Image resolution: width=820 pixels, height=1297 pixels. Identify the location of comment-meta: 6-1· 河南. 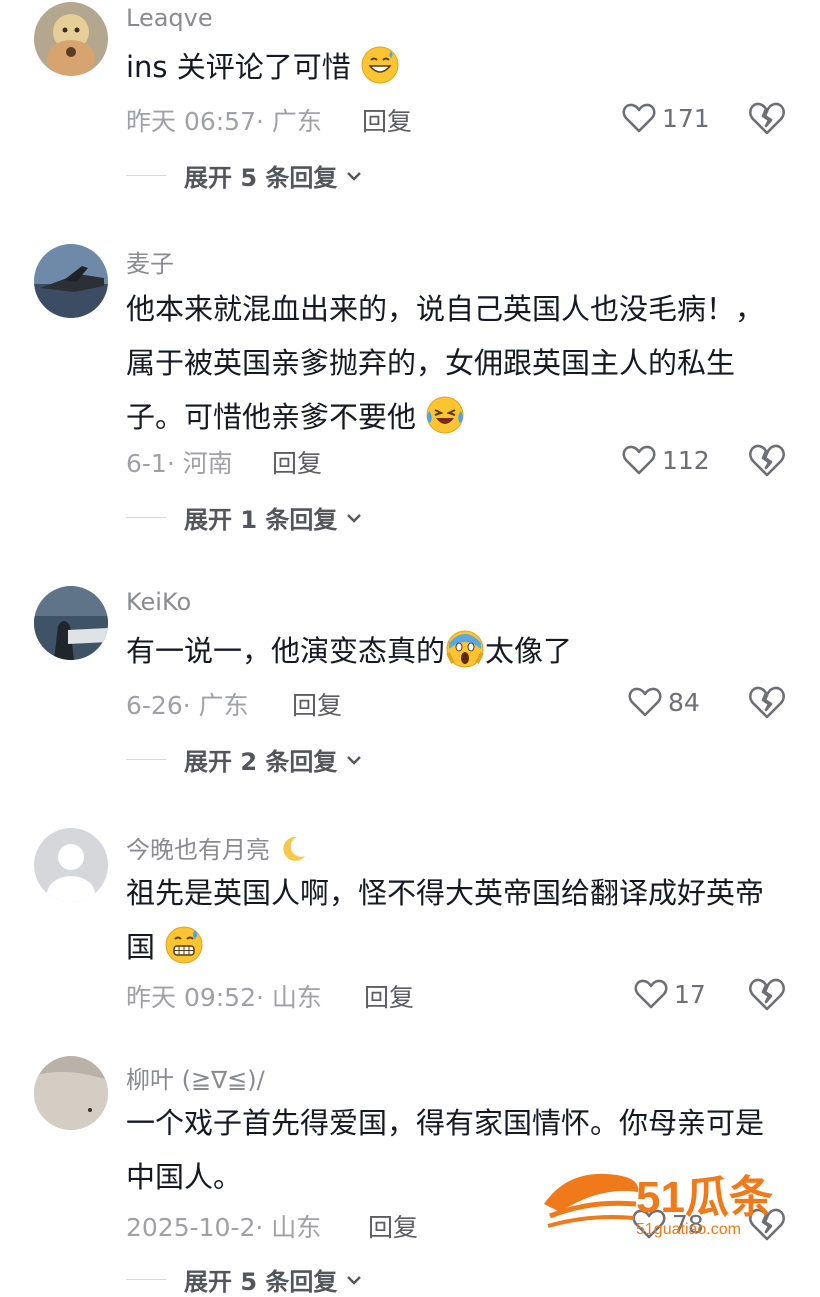
(179, 463).